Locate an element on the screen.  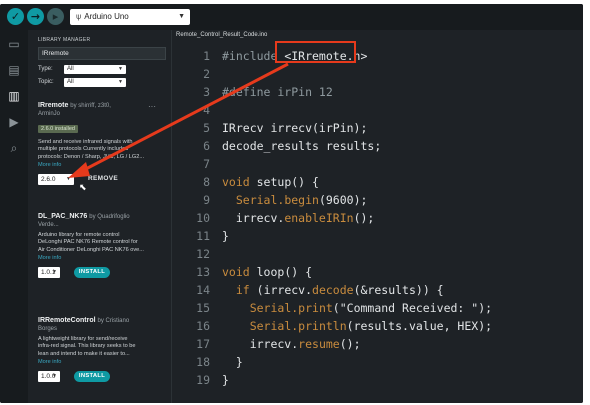
library-search-input: IRremote is located at coordinates (102, 53).